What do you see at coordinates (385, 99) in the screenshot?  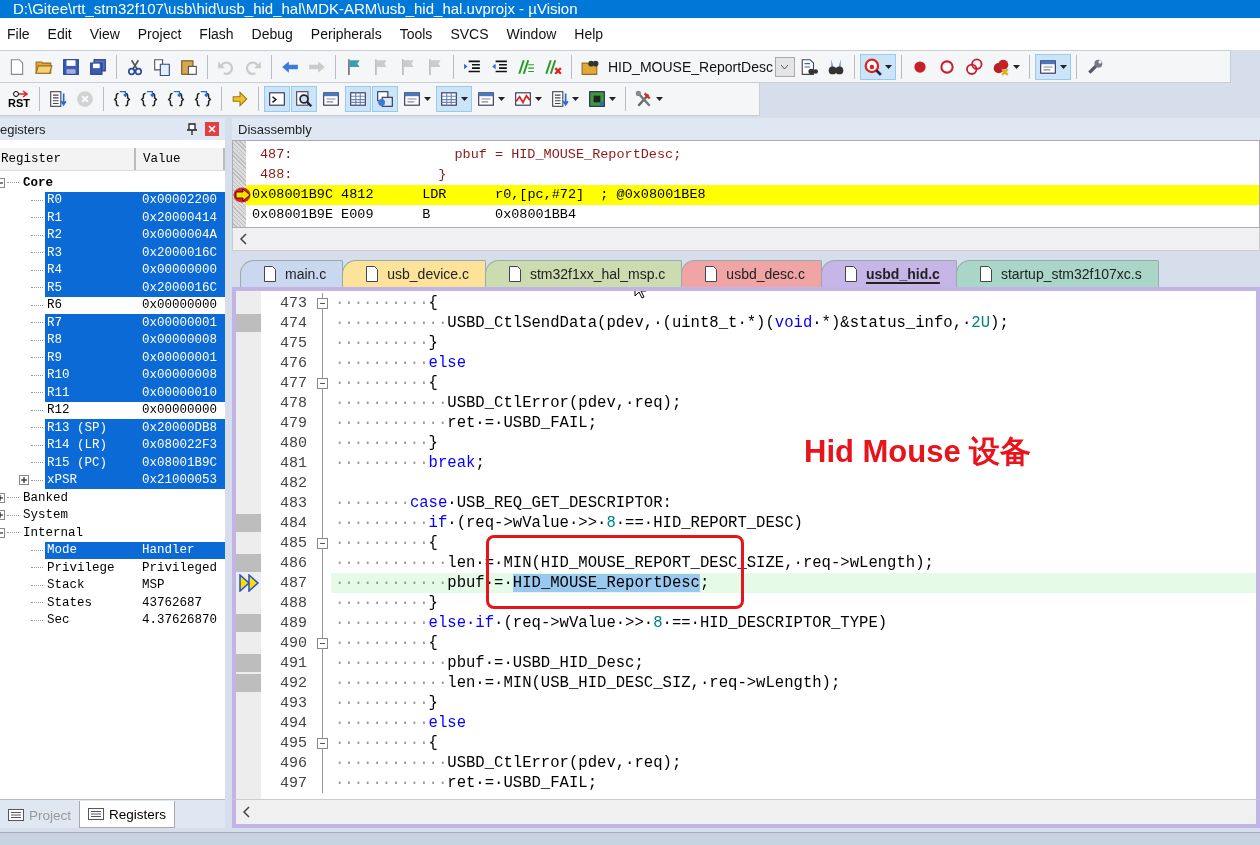 I see `windows-button` at bounding box center [385, 99].